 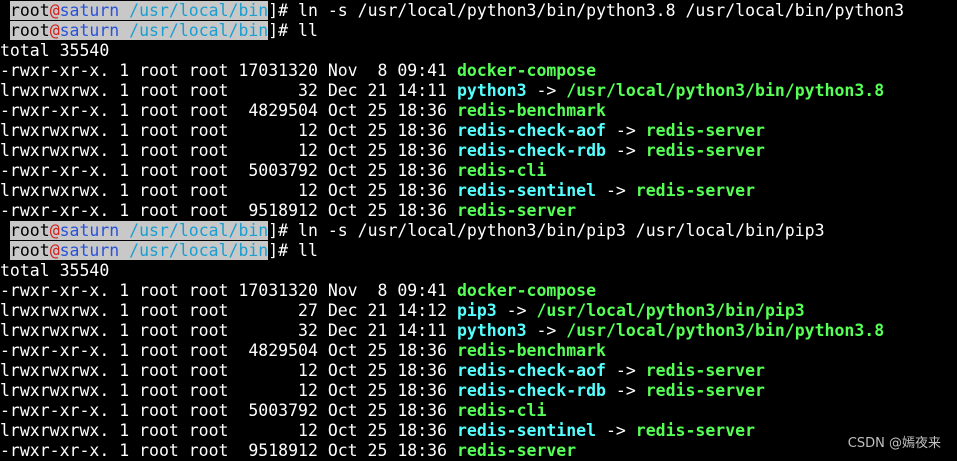 I want to click on file-meta: lrwxrwxrwx. 1 root root 27 Dec 21 14:12, so click(x=228, y=310).